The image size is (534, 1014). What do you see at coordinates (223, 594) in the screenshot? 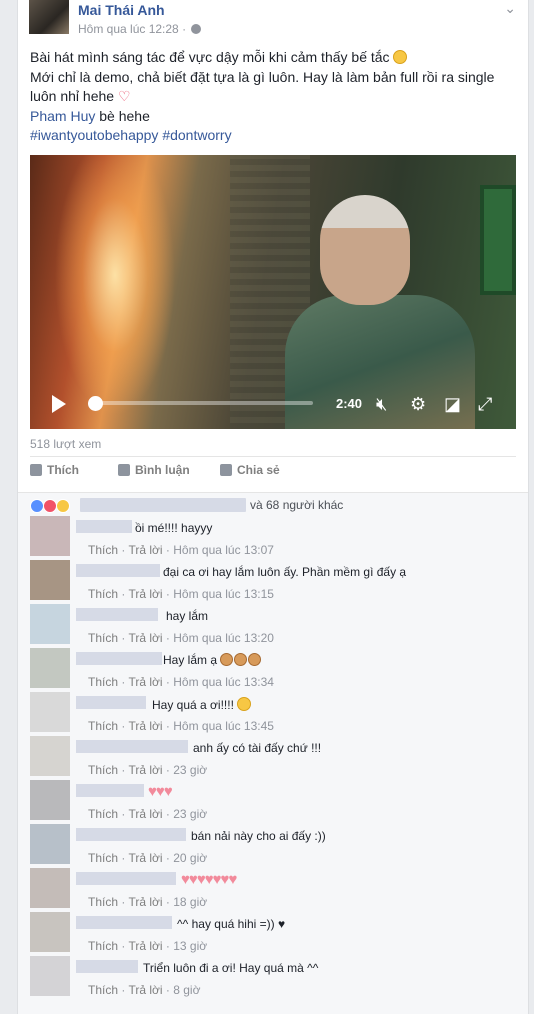
I see `comment-time: Hôm qua lúc 13:15` at bounding box center [223, 594].